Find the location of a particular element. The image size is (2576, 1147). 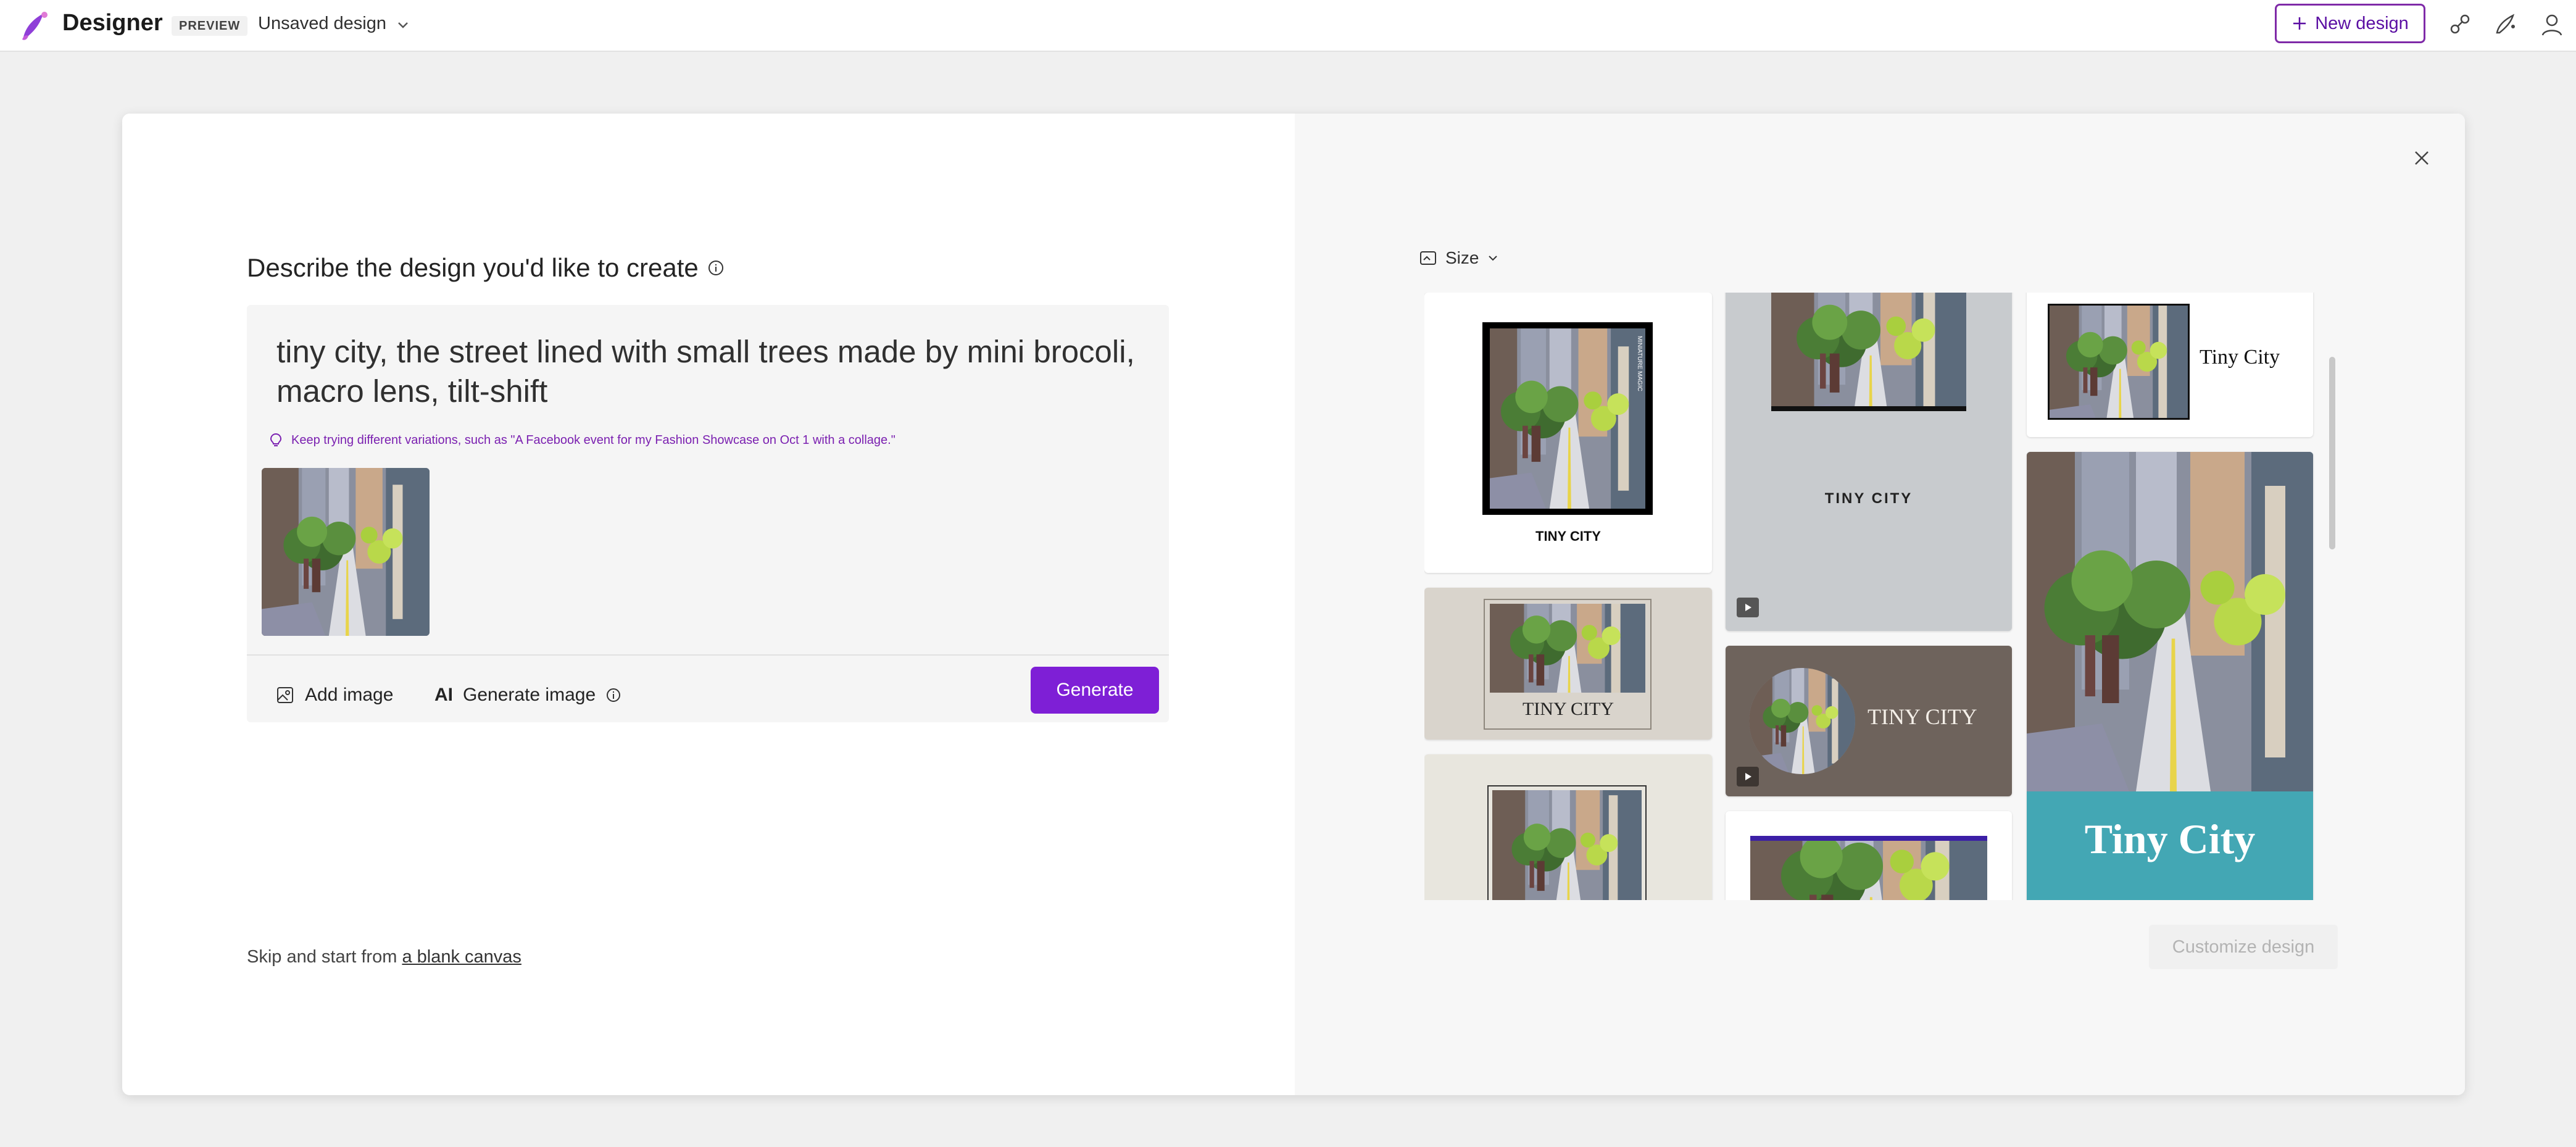

new-design-label: New design is located at coordinates (2362, 23).